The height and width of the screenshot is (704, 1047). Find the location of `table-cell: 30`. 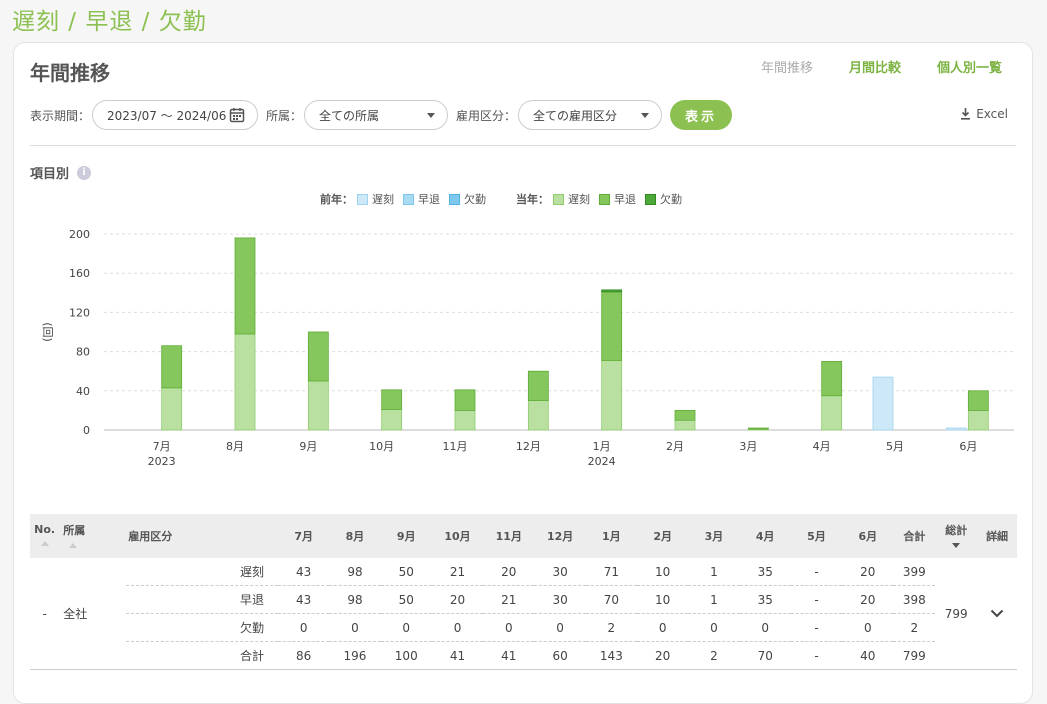

table-cell: 30 is located at coordinates (560, 572).